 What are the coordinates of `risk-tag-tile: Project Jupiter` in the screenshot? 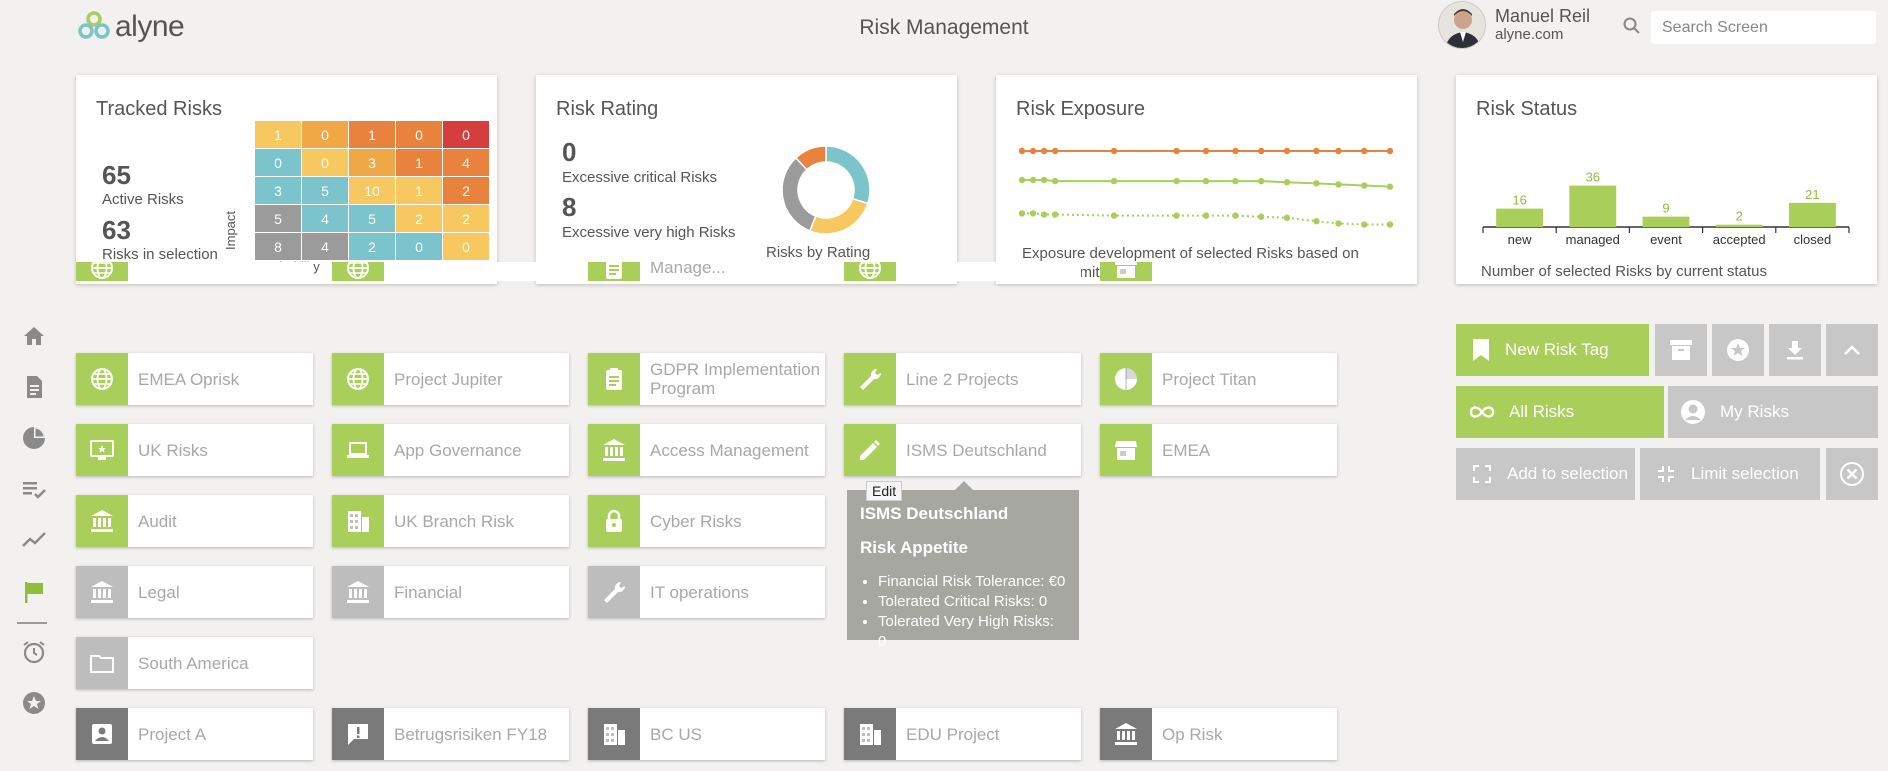 It's located at (450, 379).